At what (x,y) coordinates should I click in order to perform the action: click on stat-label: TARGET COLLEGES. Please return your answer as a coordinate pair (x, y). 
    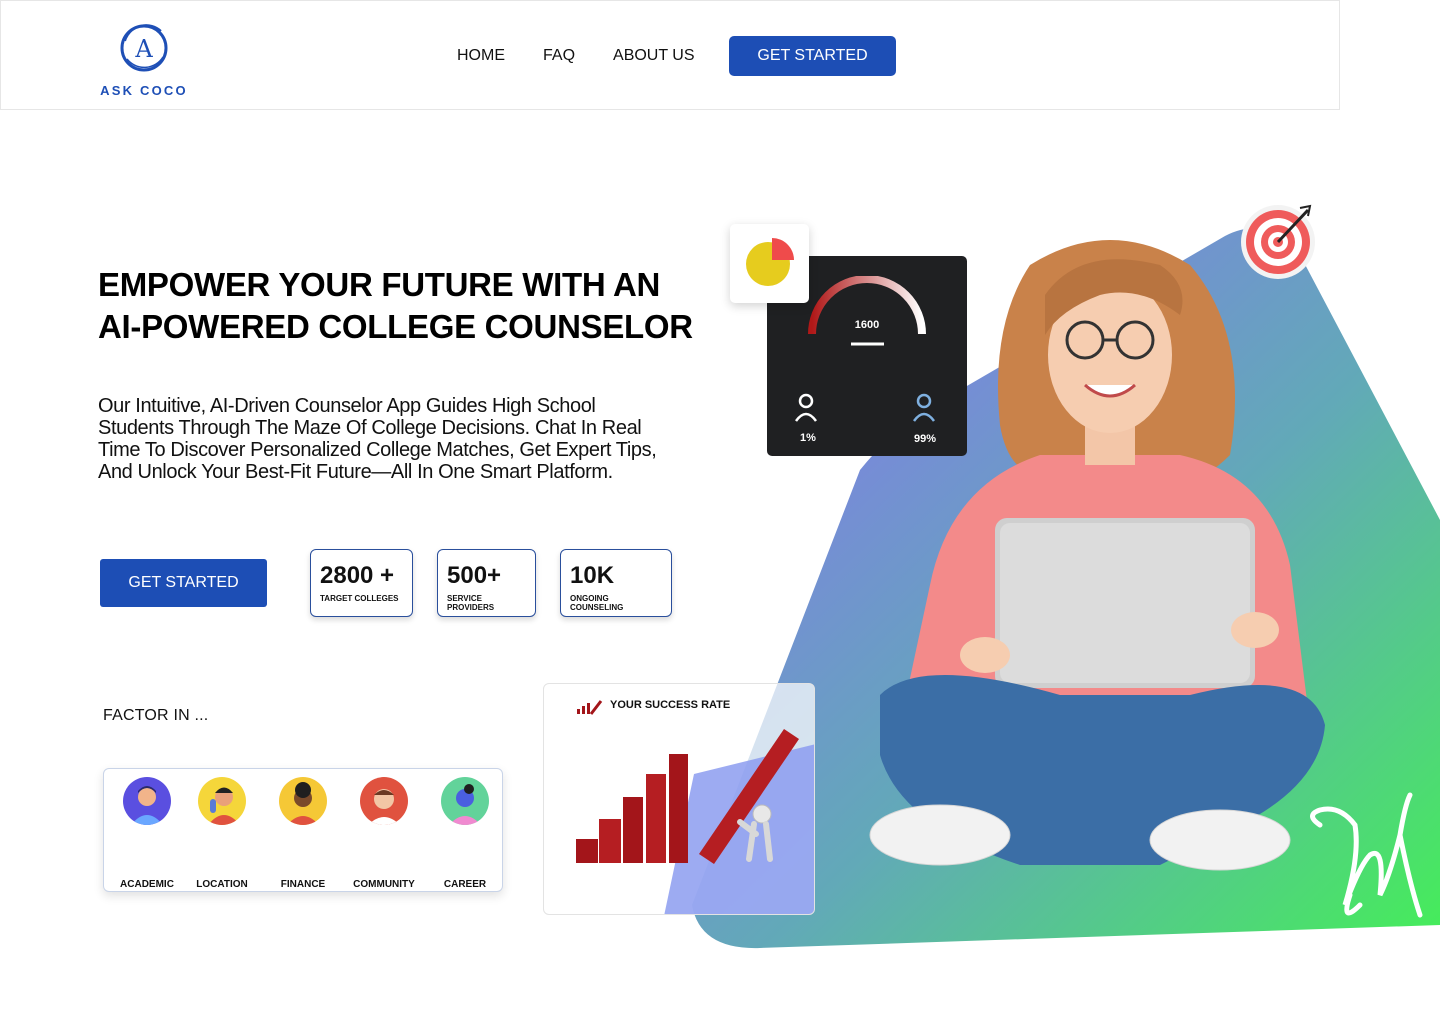
    Looking at the image, I should click on (359, 598).